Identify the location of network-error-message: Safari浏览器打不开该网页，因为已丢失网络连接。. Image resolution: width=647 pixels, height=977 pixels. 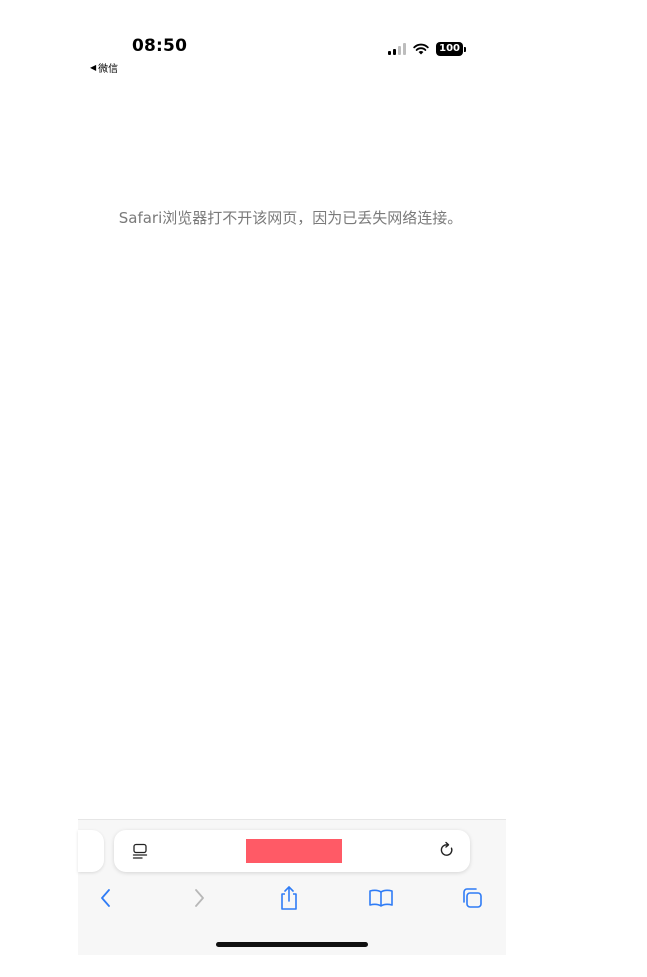
(290, 218).